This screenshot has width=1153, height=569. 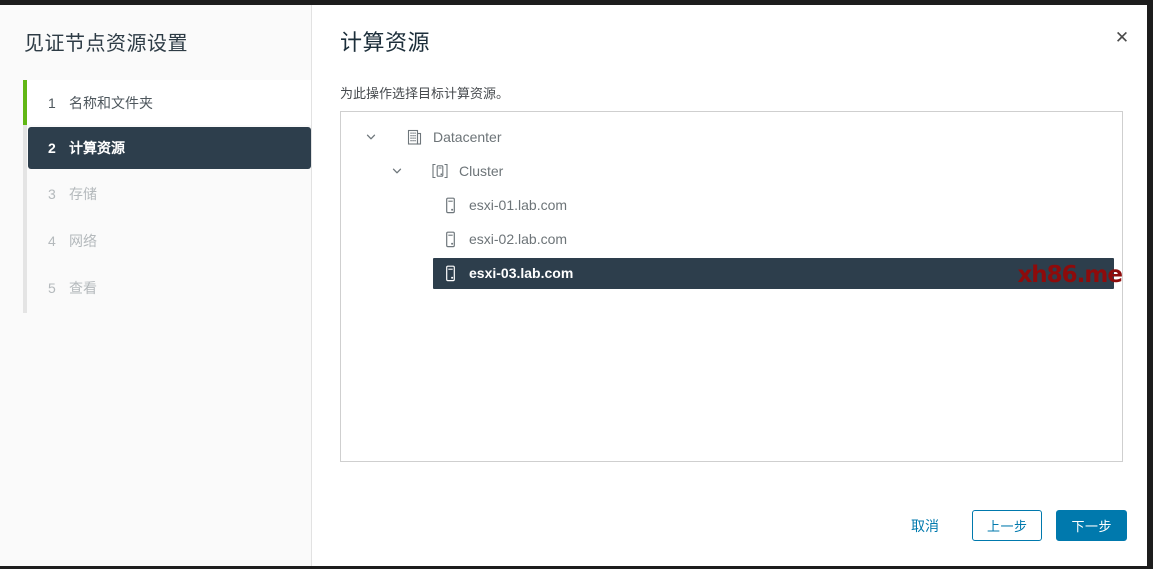 What do you see at coordinates (1091, 525) in the screenshot?
I see `next-button: 下一步` at bounding box center [1091, 525].